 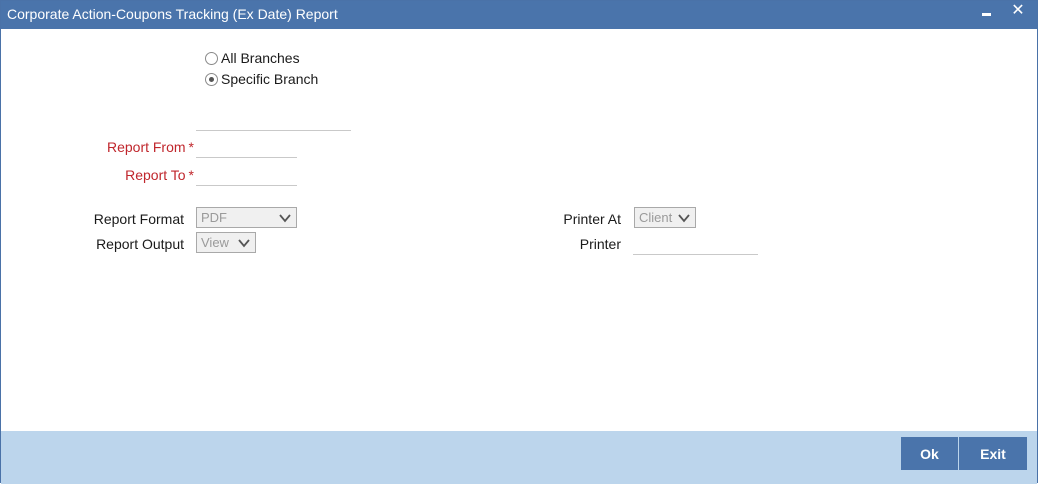 What do you see at coordinates (656, 217) in the screenshot?
I see `printer-at-value: Client` at bounding box center [656, 217].